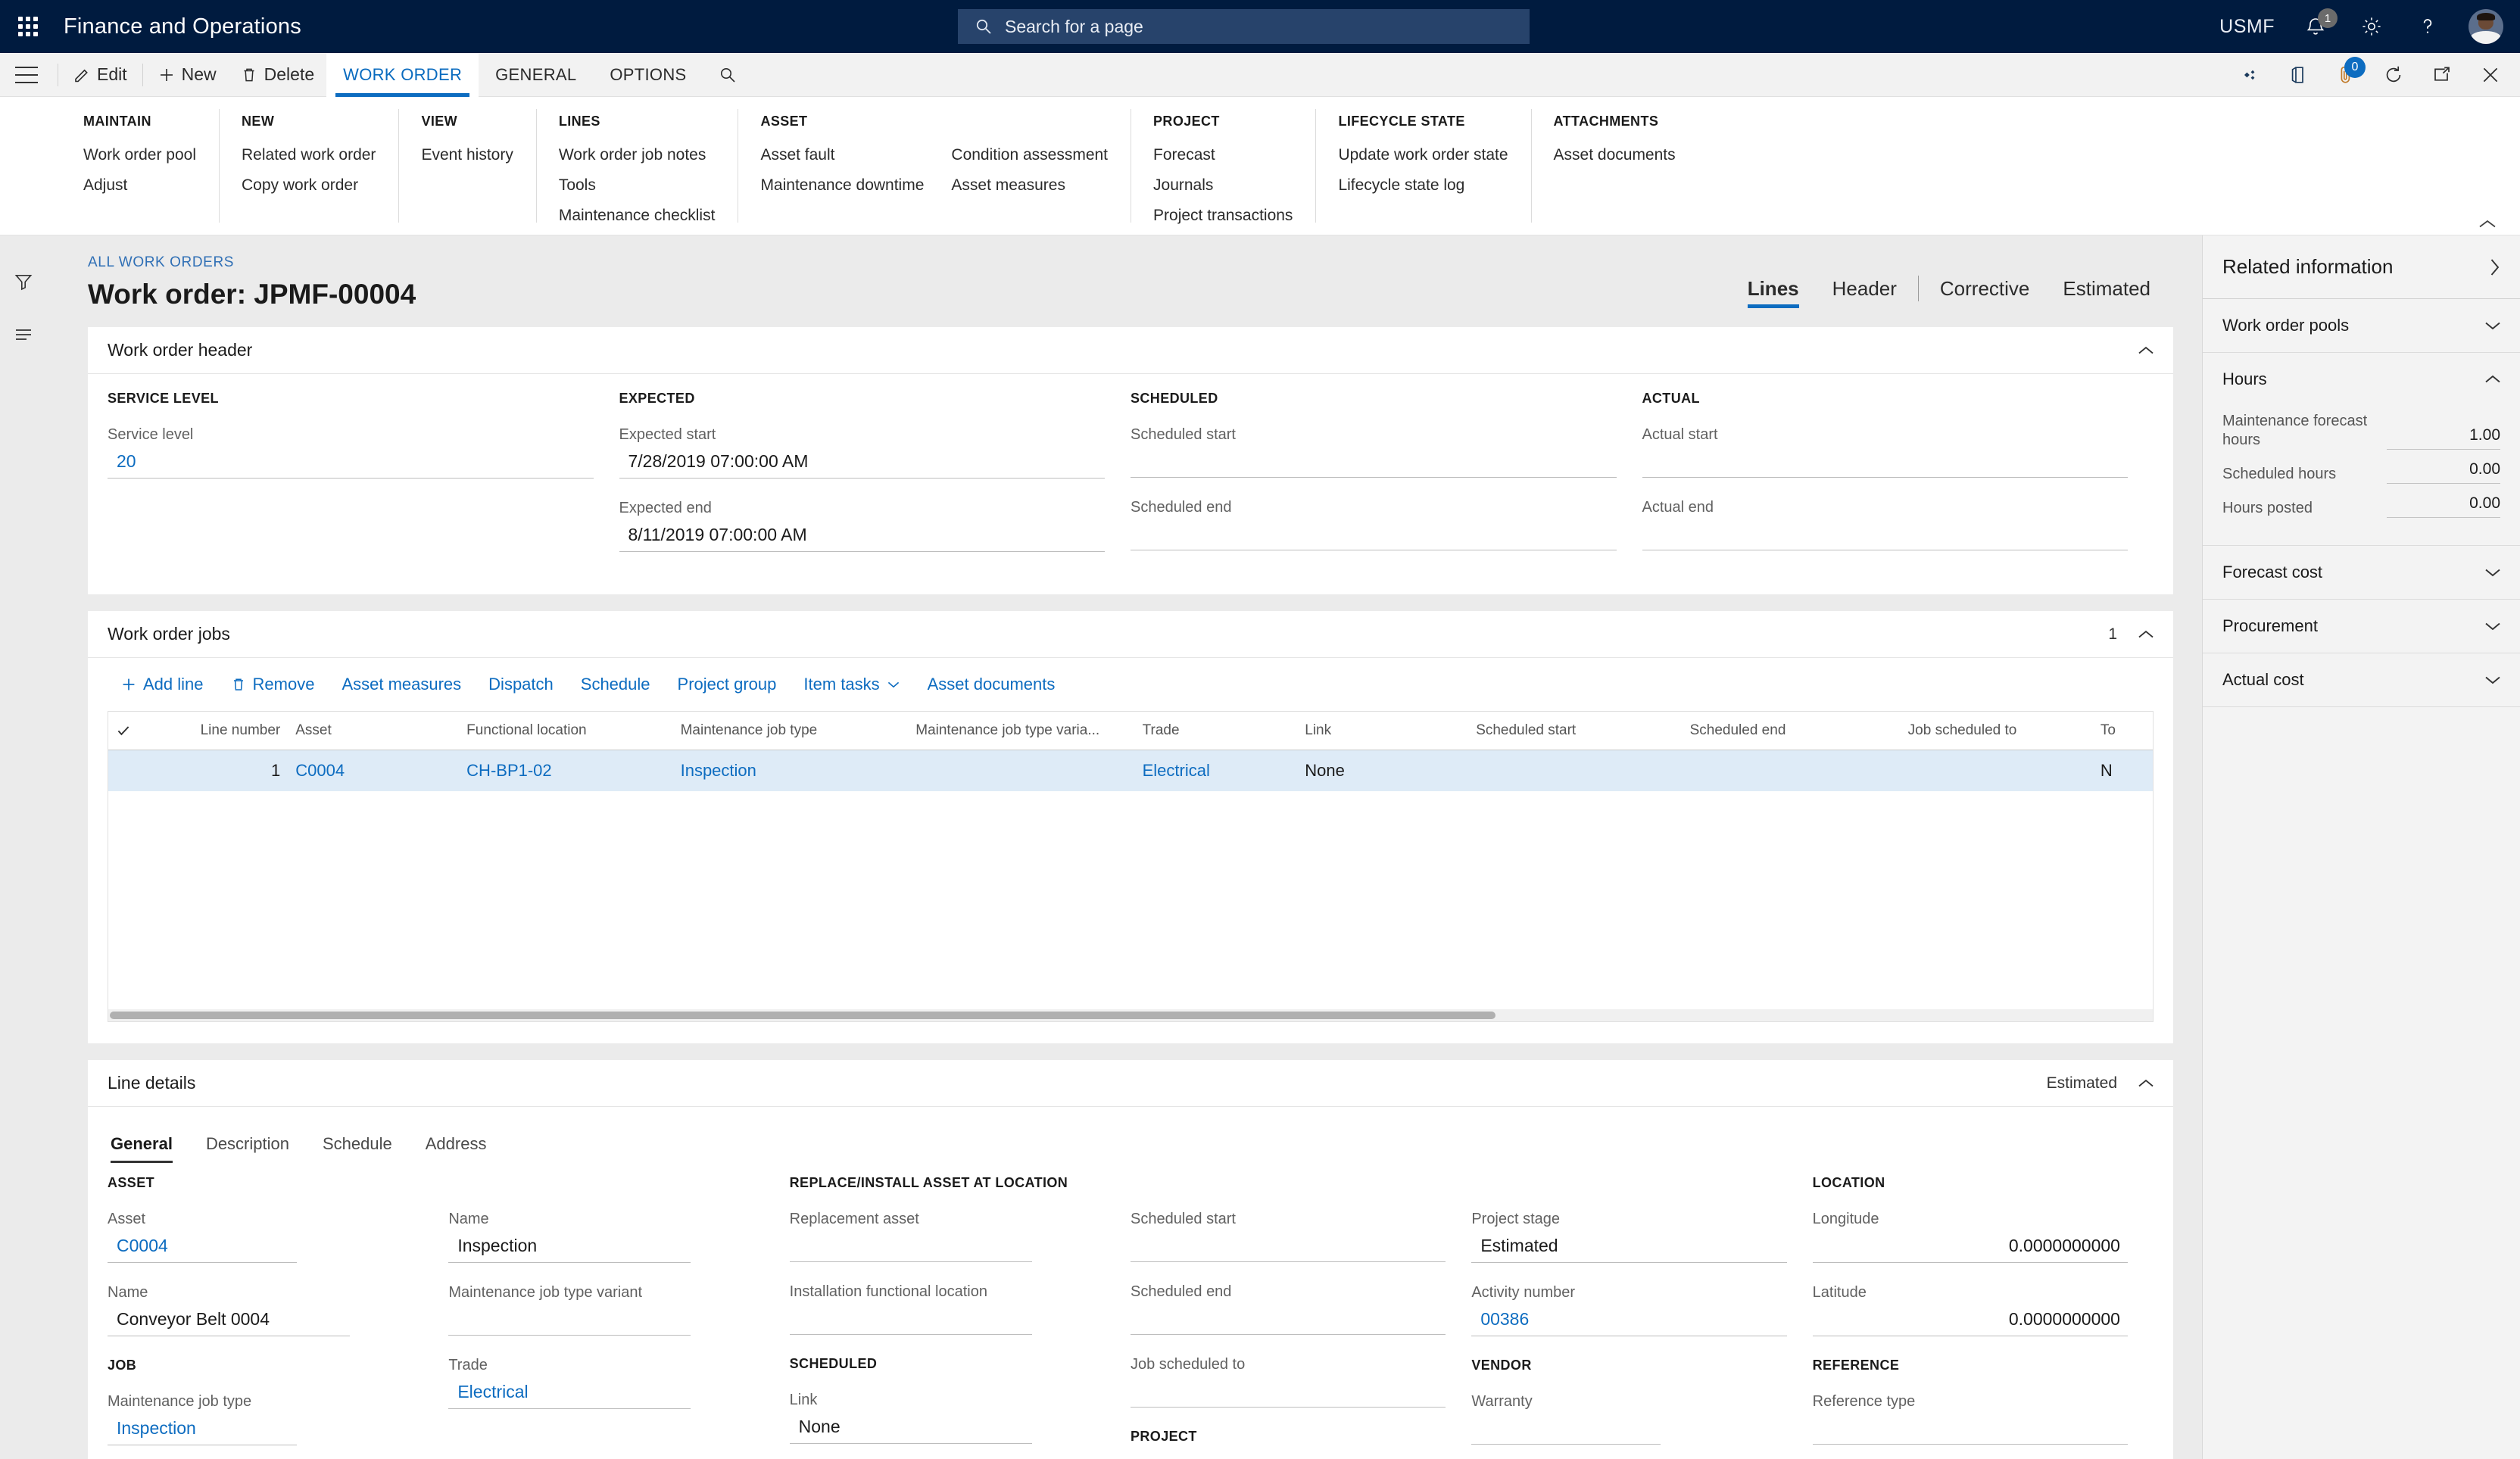 The image size is (2520, 1459). I want to click on field-value-name: Inspection, so click(569, 1248).